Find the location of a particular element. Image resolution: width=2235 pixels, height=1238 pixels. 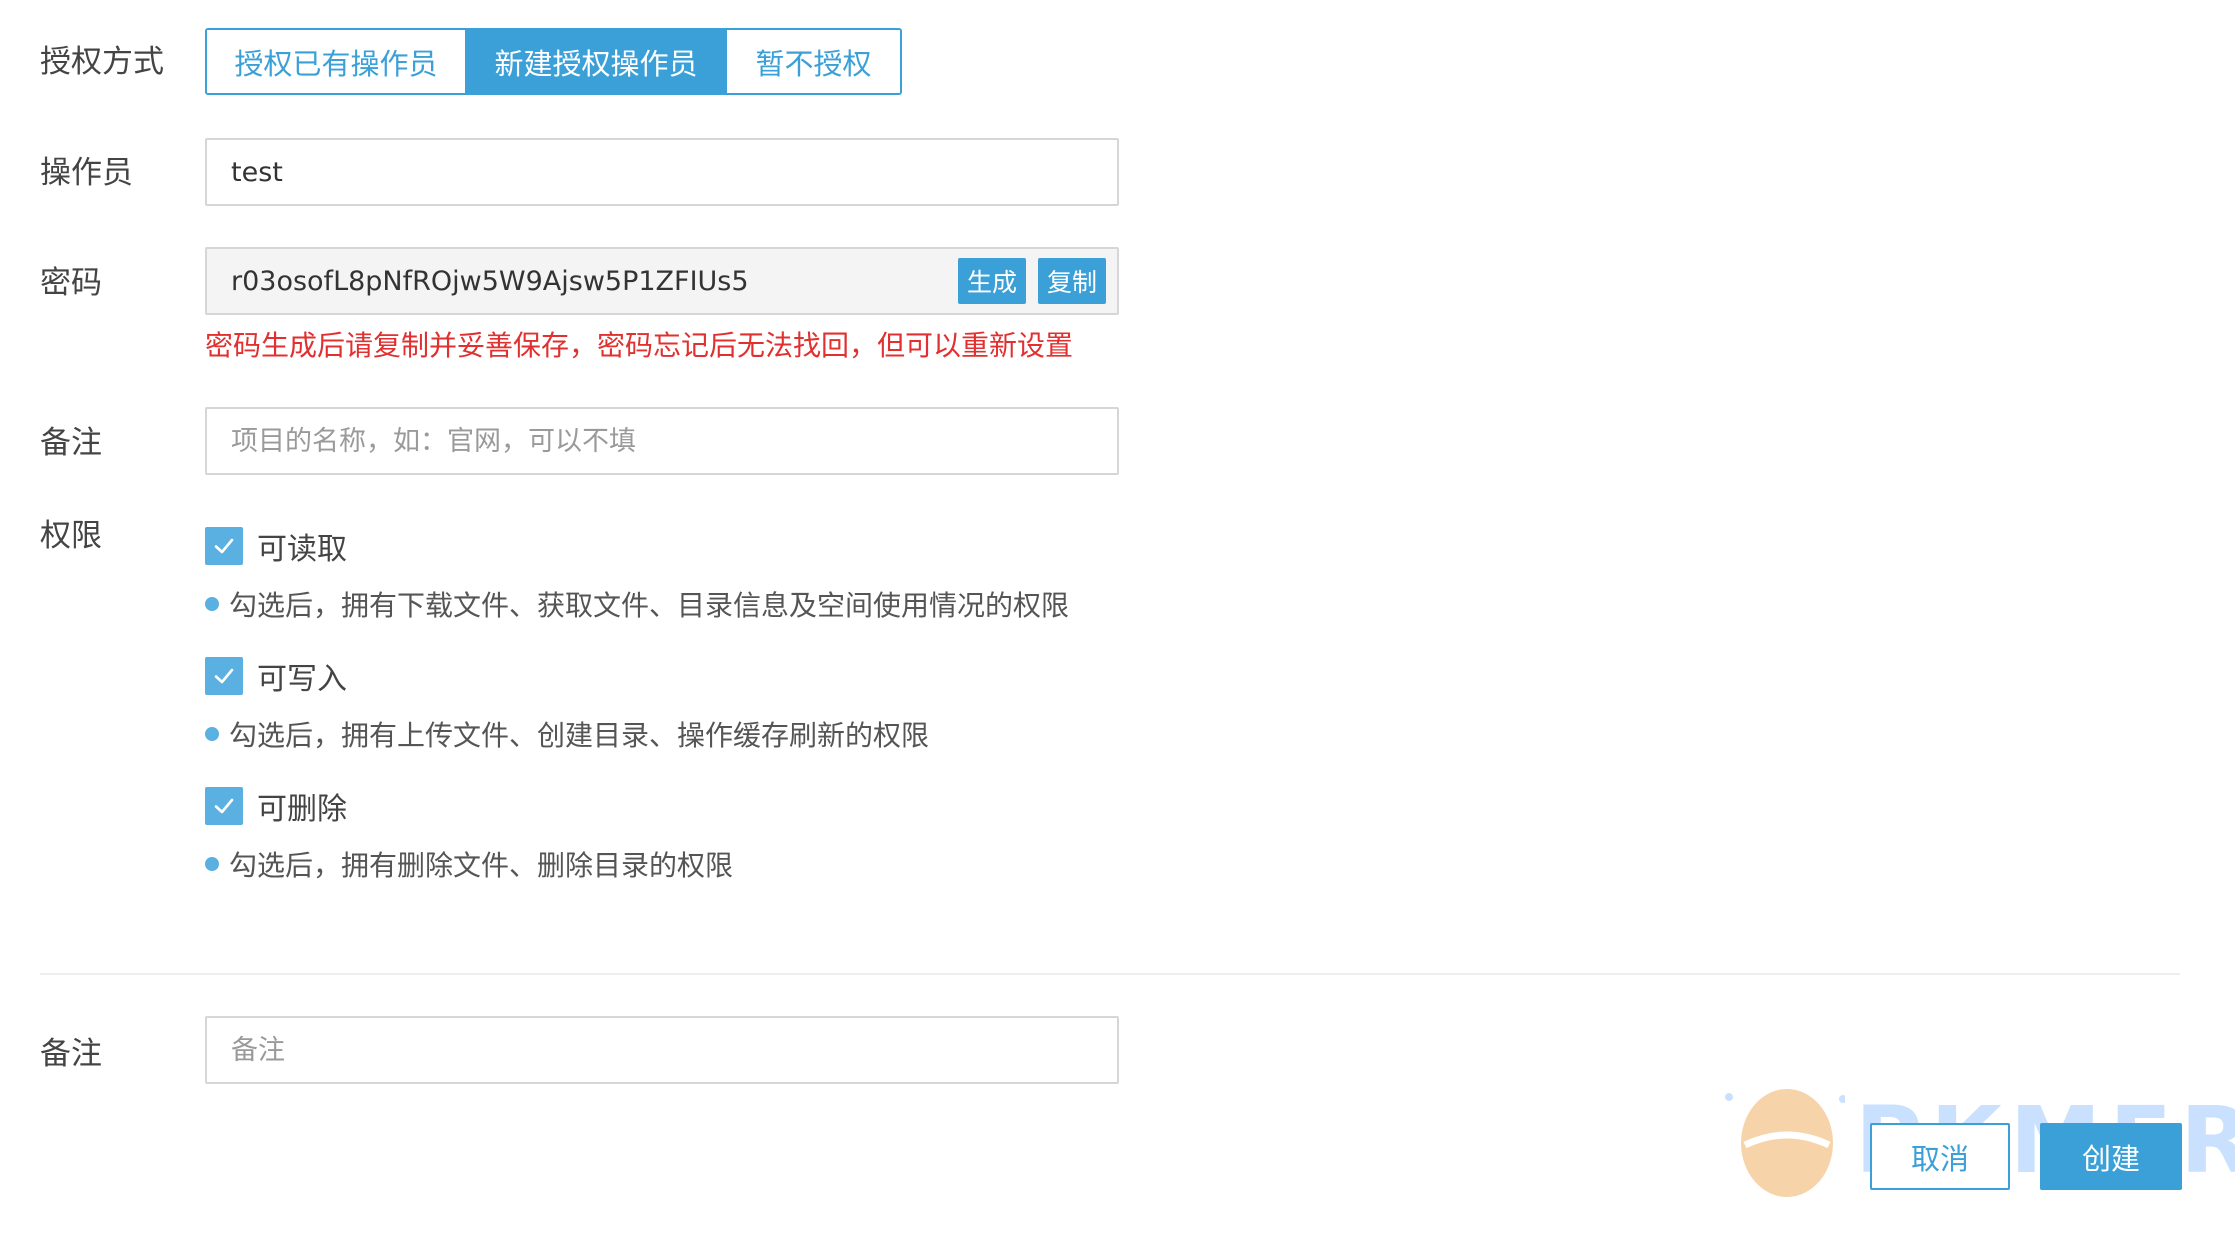

password-label: 密码 is located at coordinates (71, 283).